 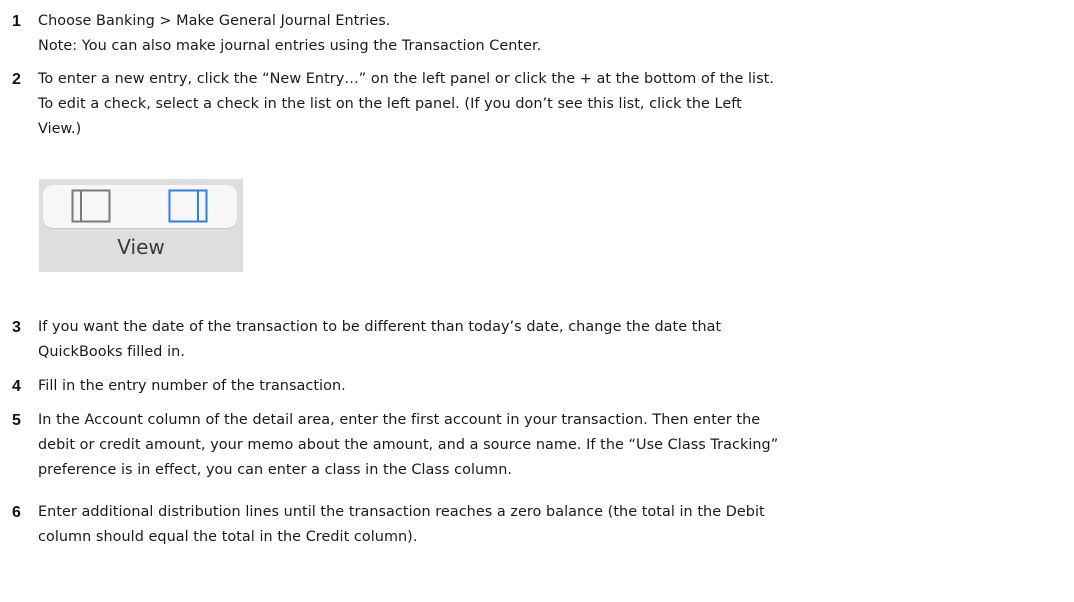 What do you see at coordinates (16, 512) in the screenshot?
I see `step-number: 6` at bounding box center [16, 512].